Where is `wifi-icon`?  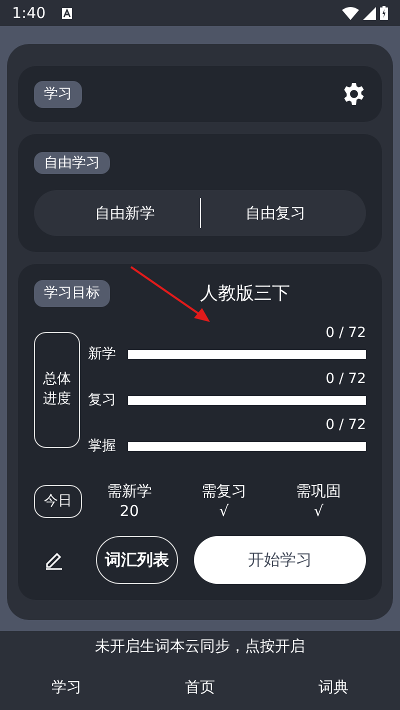
wifi-icon is located at coordinates (350, 13).